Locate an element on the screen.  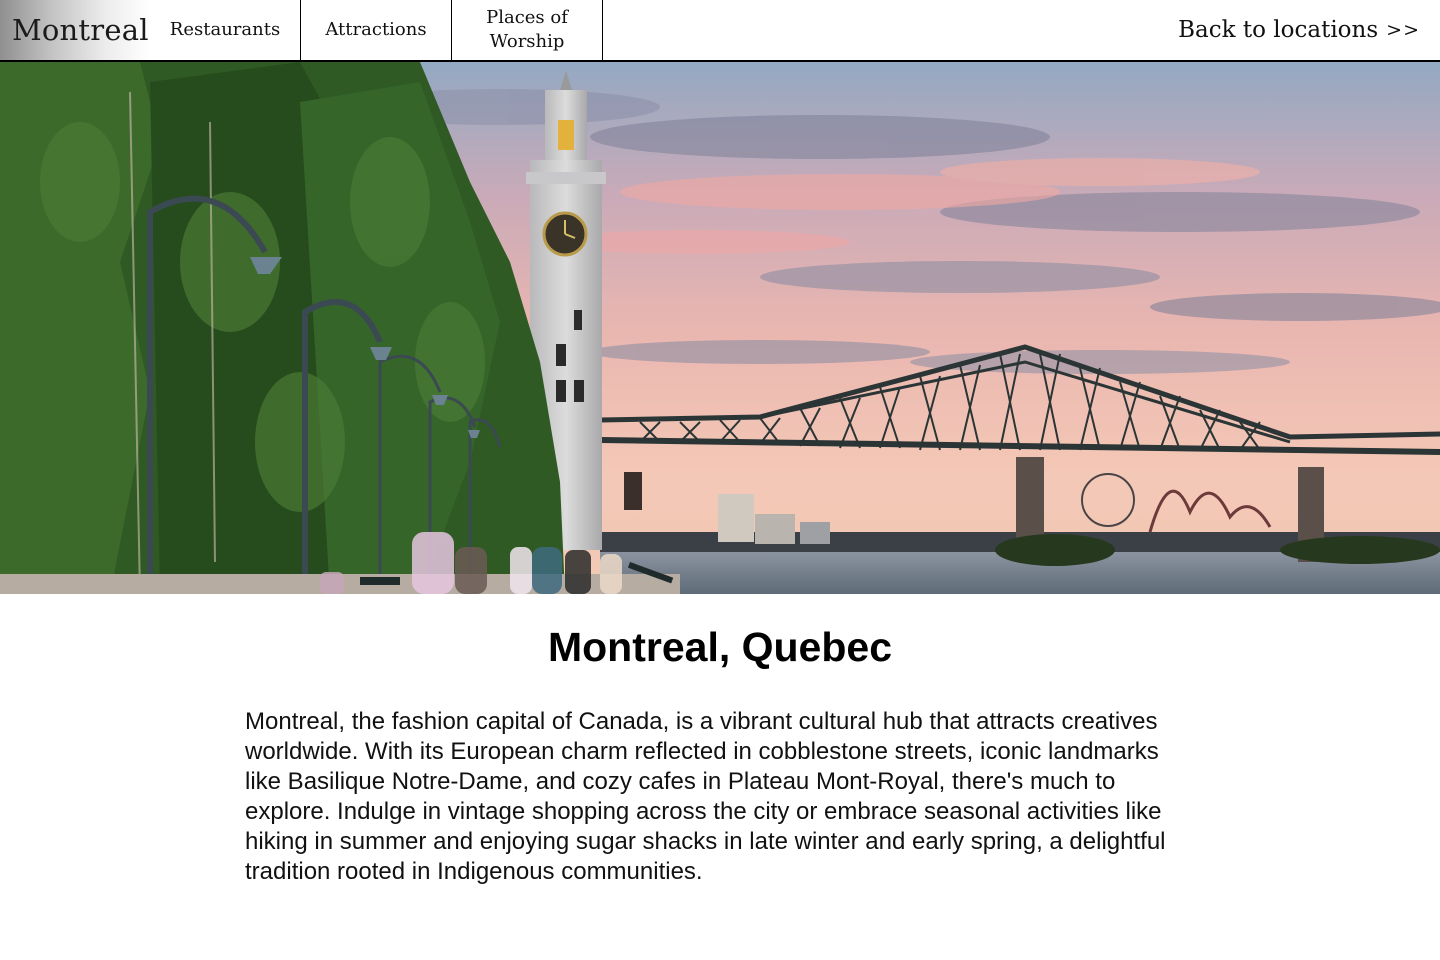
tab-restaurants: Restaurants is located at coordinates (225, 30).